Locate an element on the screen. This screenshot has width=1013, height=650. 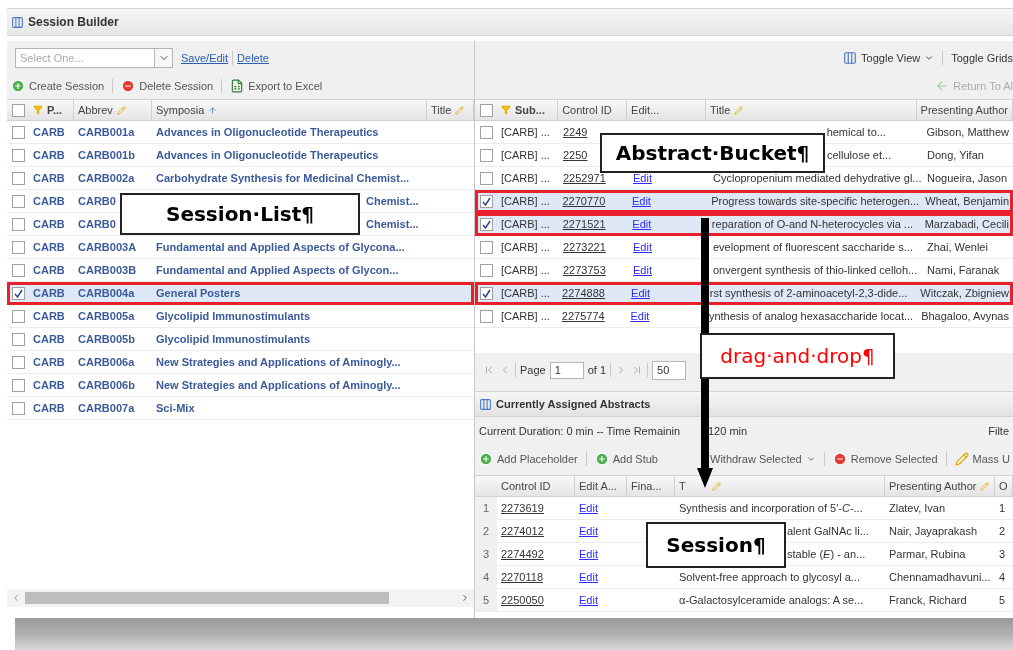
column-header: Symposia is located at coordinates (289, 110).